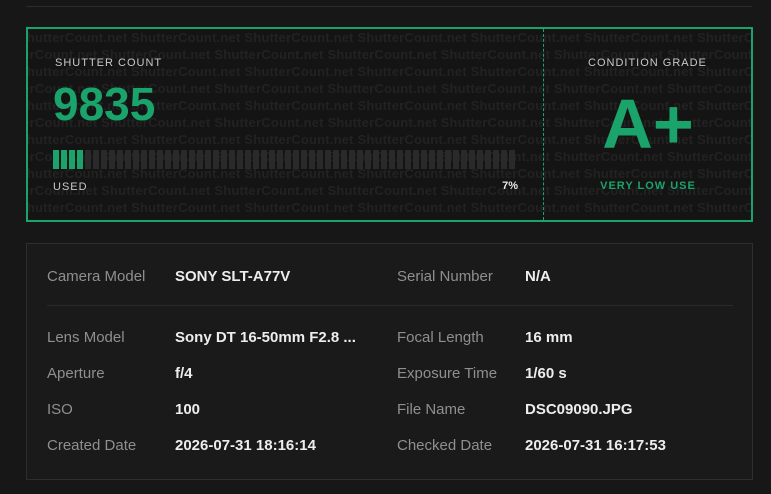 The width and height of the screenshot is (771, 494). What do you see at coordinates (184, 373) in the screenshot?
I see `aperture-value: f/4` at bounding box center [184, 373].